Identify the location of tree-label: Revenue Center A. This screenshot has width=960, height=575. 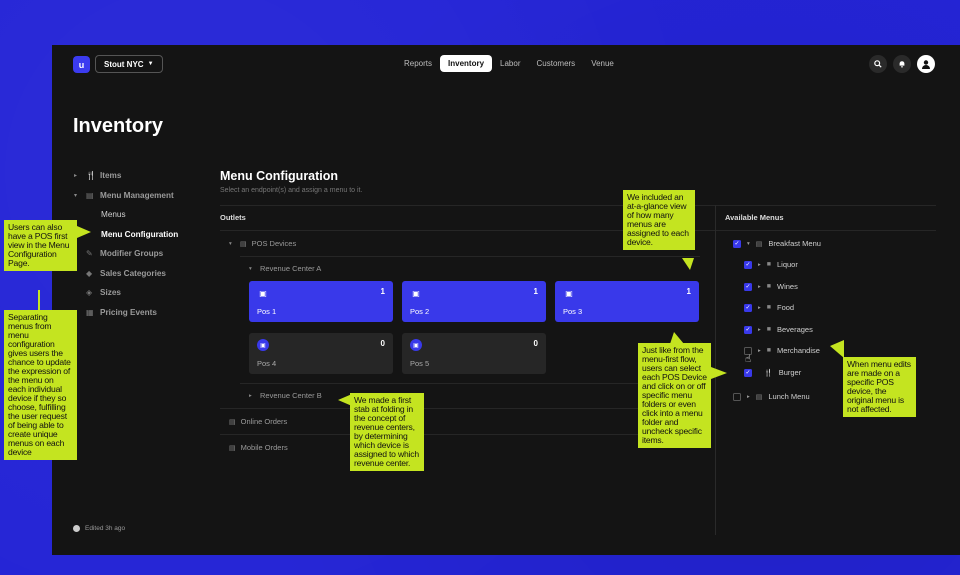
(291, 268).